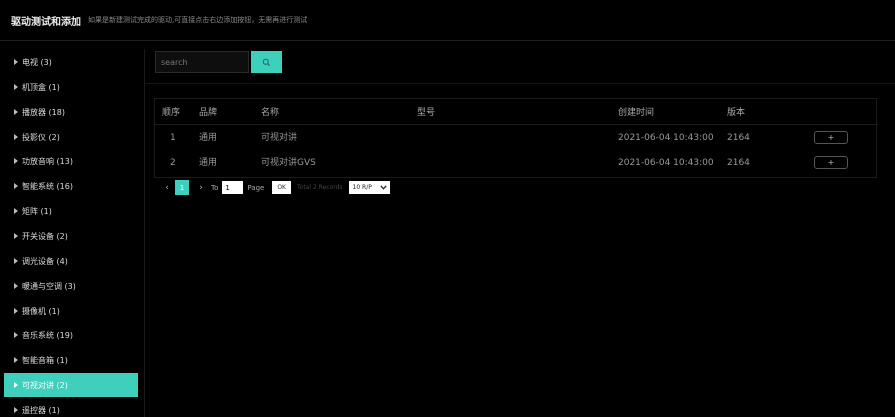 Image resolution: width=895 pixels, height=417 pixels. What do you see at coordinates (71, 360) in the screenshot?
I see `sidebar-item-smart-speaker: 智能音箱 (1)` at bounding box center [71, 360].